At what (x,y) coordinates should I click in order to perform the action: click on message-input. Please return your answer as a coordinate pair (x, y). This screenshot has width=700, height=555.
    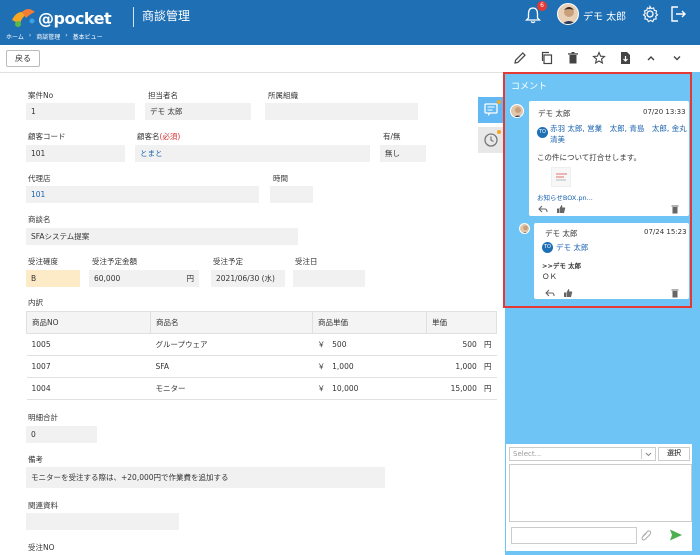
    Looking at the image, I should click on (574, 535).